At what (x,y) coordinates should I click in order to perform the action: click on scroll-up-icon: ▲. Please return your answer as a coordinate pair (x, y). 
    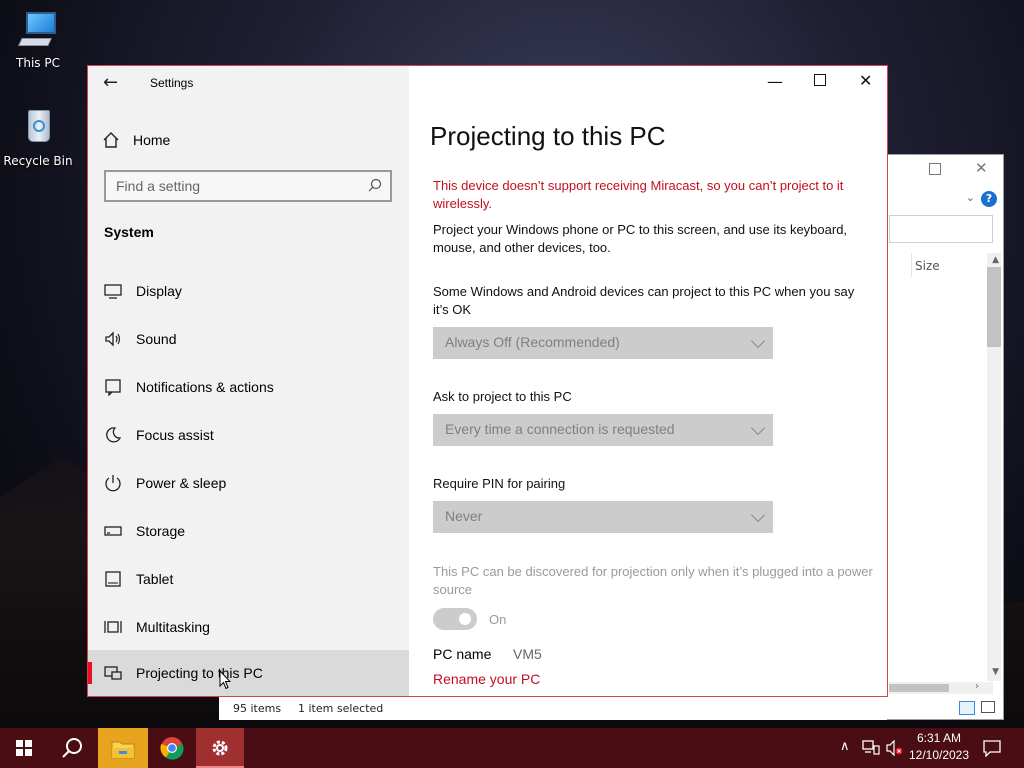
    Looking at the image, I should click on (995, 260).